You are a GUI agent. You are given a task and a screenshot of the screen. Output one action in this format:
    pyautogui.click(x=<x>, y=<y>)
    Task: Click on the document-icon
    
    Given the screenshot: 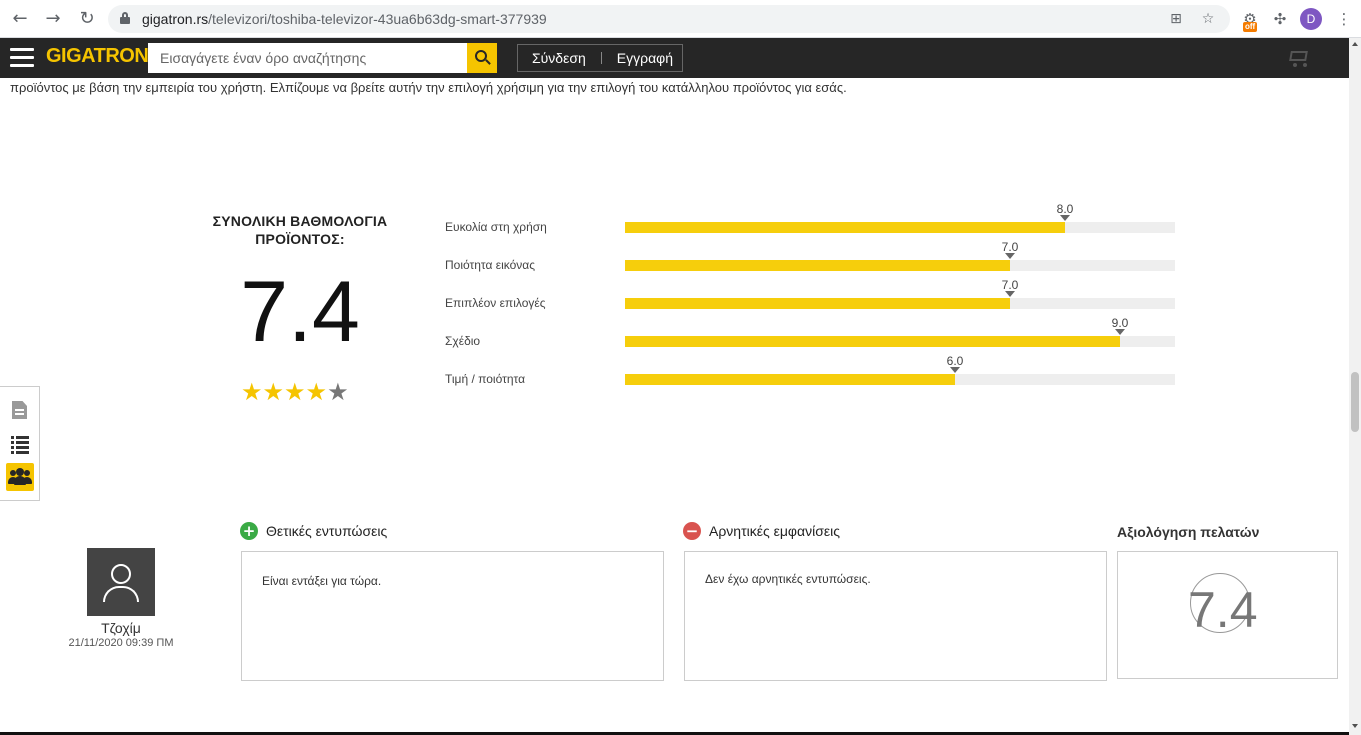 What is the action you would take?
    pyautogui.click(x=20, y=411)
    